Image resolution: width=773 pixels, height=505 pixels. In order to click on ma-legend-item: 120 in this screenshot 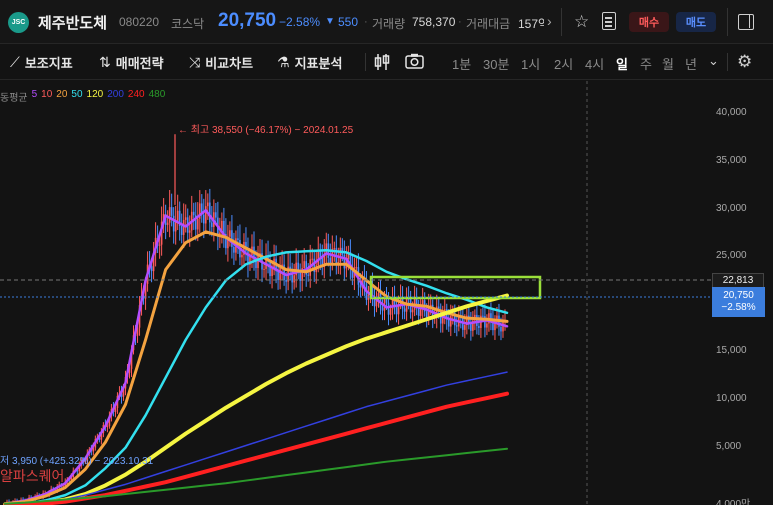, I will do `click(95, 94)`.